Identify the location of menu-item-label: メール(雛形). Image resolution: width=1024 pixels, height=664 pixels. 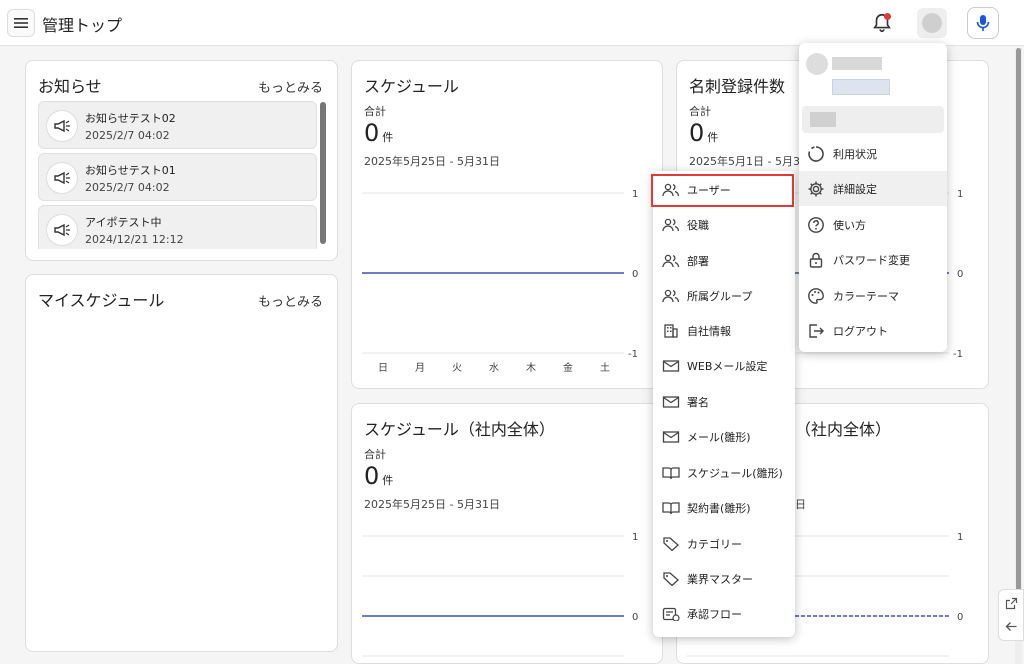
(719, 437).